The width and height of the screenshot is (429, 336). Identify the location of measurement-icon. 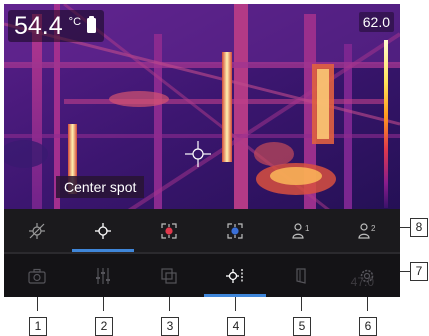
(234, 275).